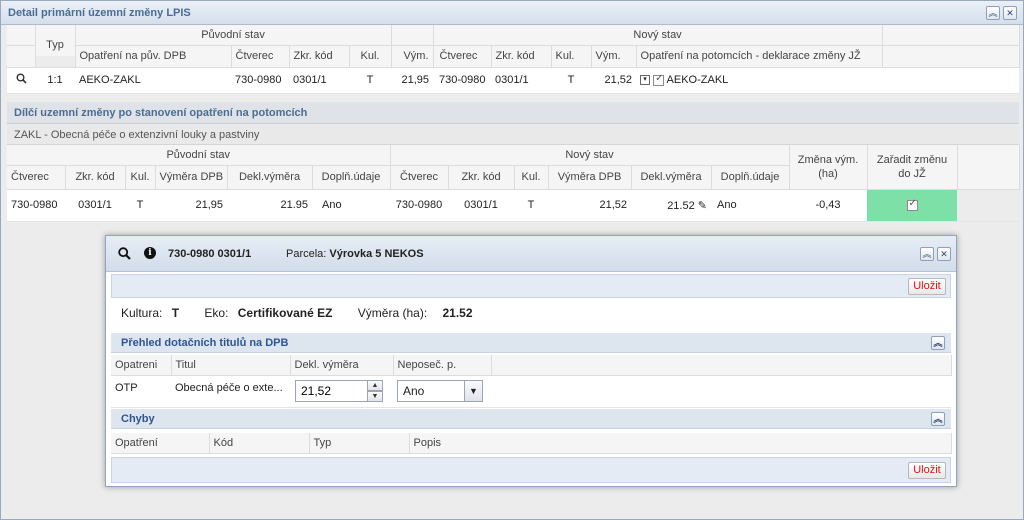 This screenshot has height=520, width=1024. What do you see at coordinates (375, 396) in the screenshot?
I see `spin-down-icon: ▼` at bounding box center [375, 396].